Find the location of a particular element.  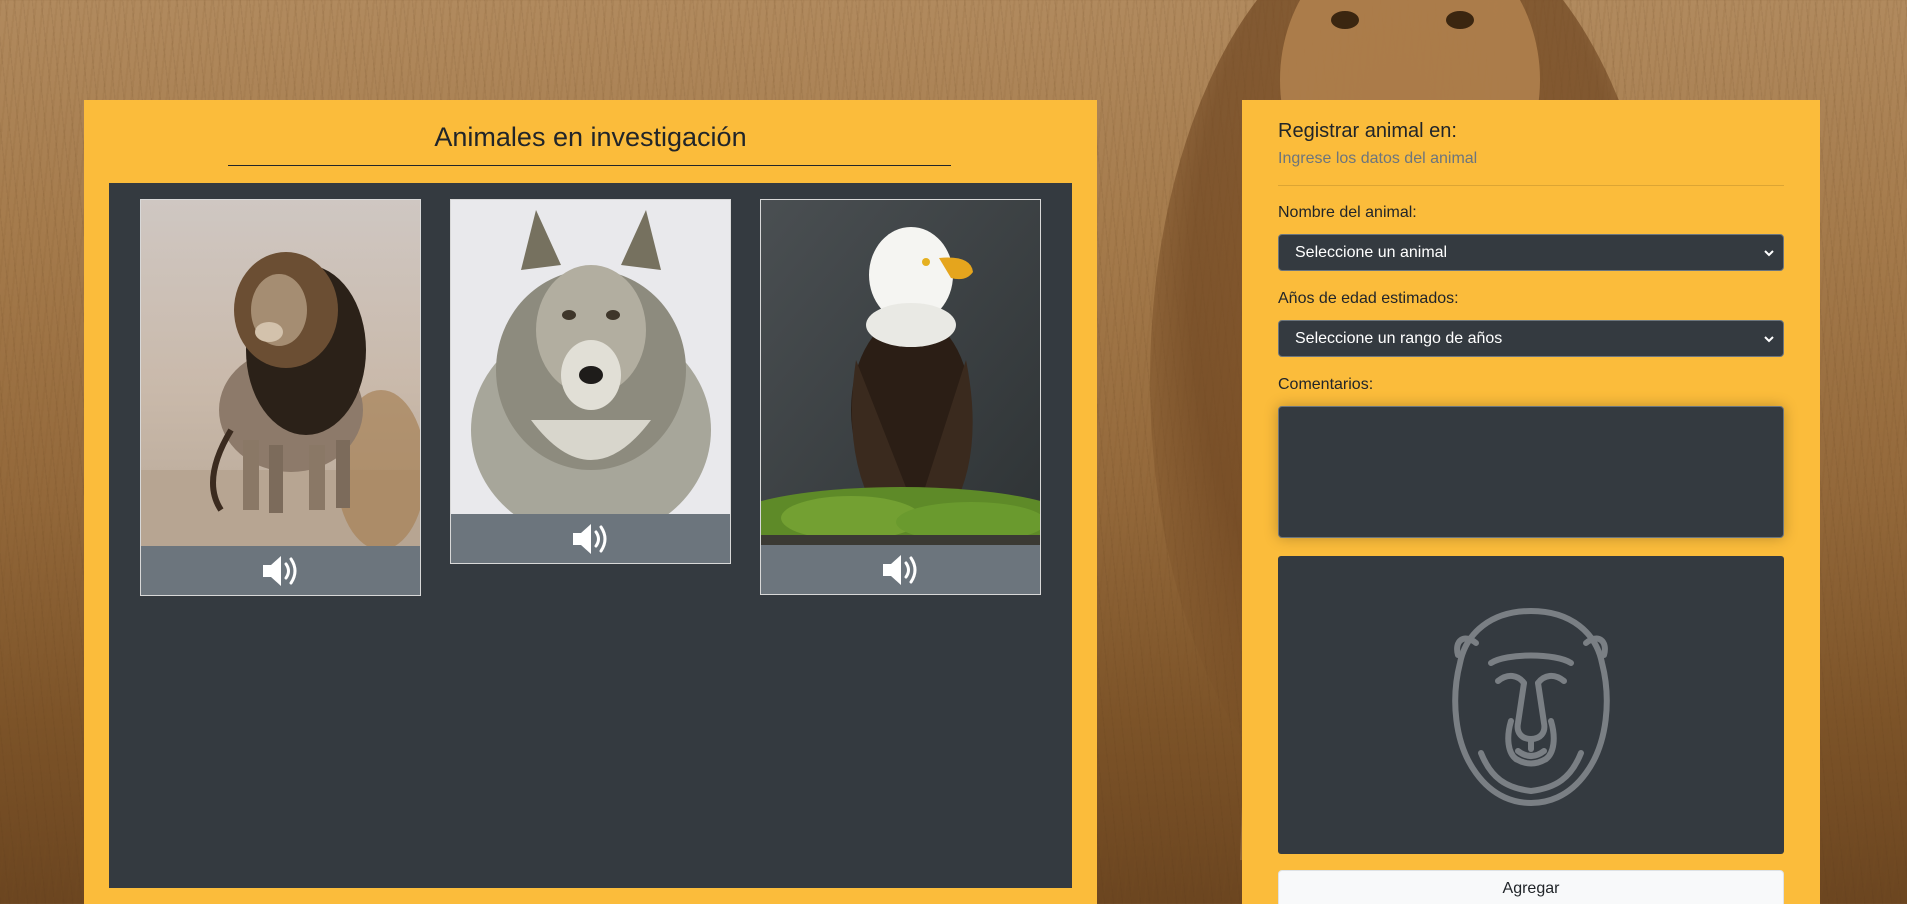

wolf-sound-button is located at coordinates (590, 538).